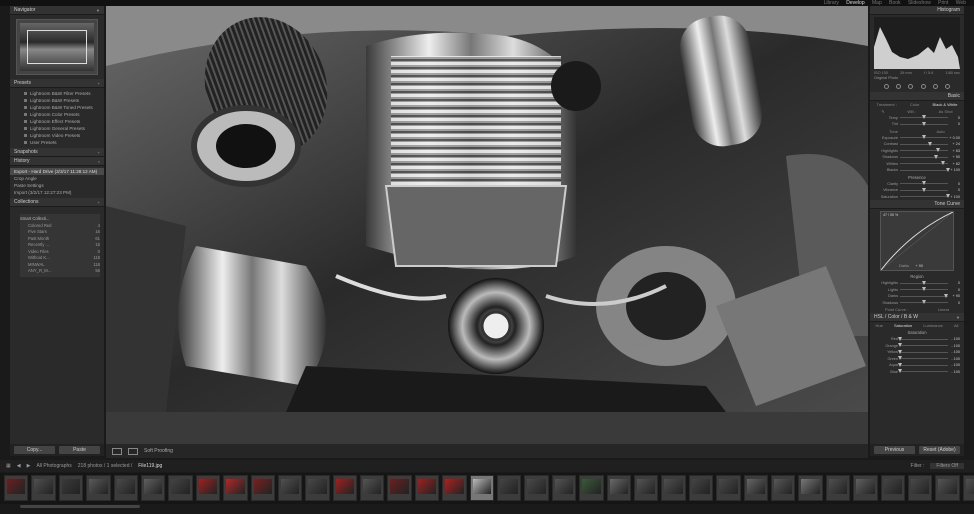 This screenshot has width=974, height=514. Describe the element at coordinates (882, 111) in the screenshot. I see `wb-eyedropper-icon: ✎` at that location.